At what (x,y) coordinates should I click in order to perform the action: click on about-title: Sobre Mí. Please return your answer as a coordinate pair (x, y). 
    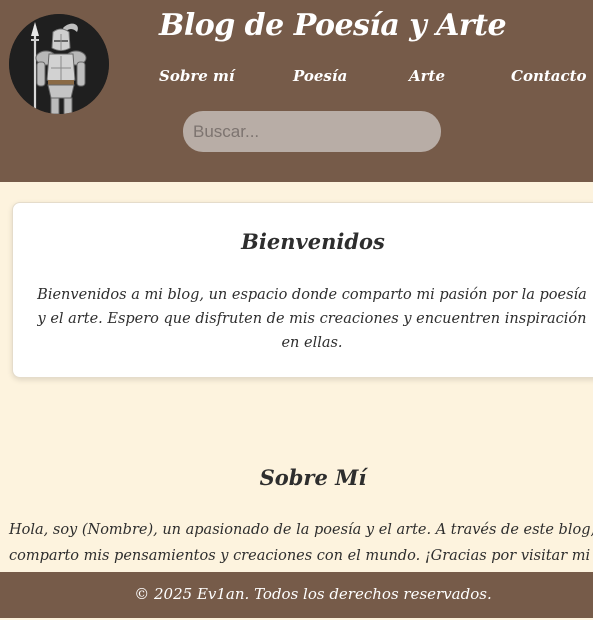
    Looking at the image, I should click on (313, 477).